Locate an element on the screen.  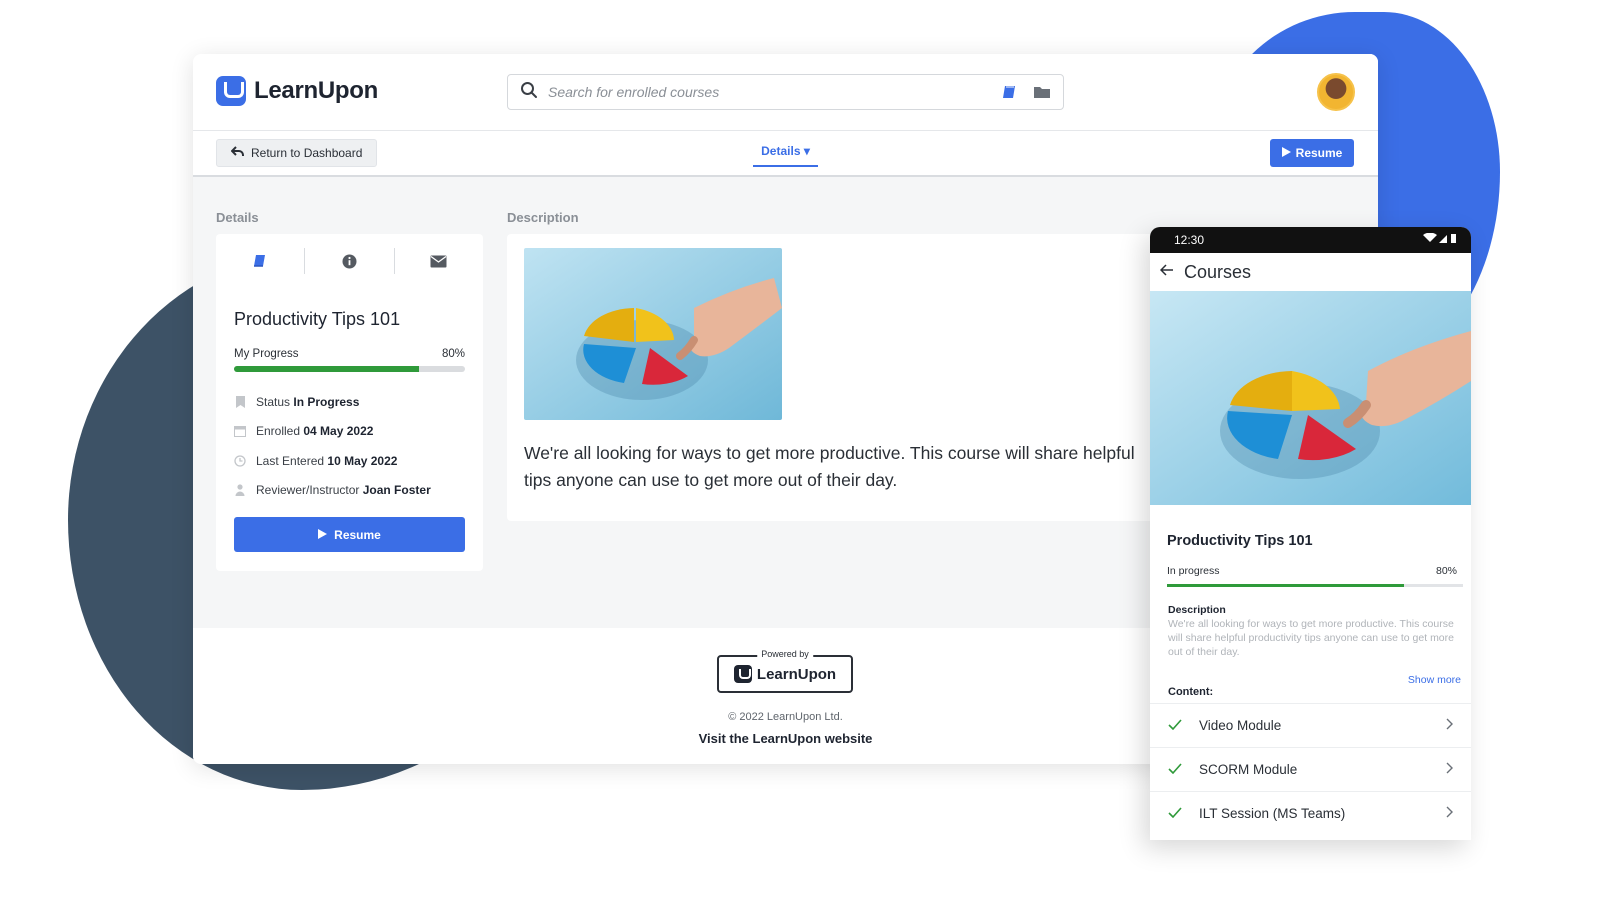
phone-progress-percent: 80% is located at coordinates (1446, 571).